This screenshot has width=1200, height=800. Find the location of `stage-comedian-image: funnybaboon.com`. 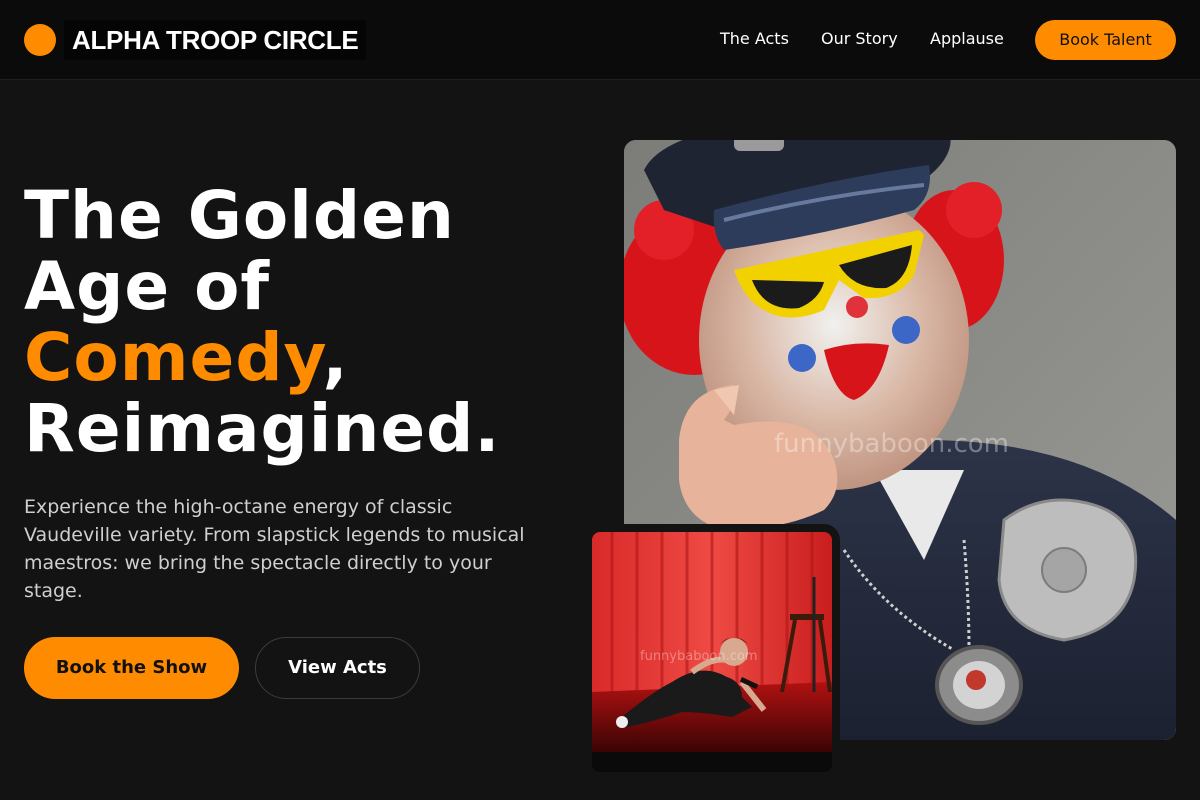

stage-comedian-image: funnybaboon.com is located at coordinates (712, 652).